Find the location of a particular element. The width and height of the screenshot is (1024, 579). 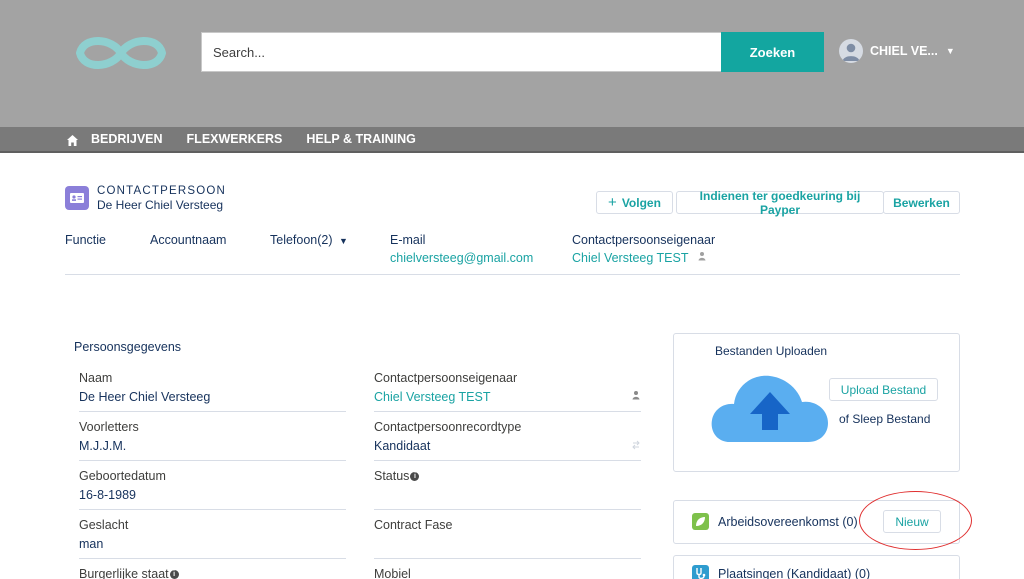

search-button: Zoeken is located at coordinates (772, 52).